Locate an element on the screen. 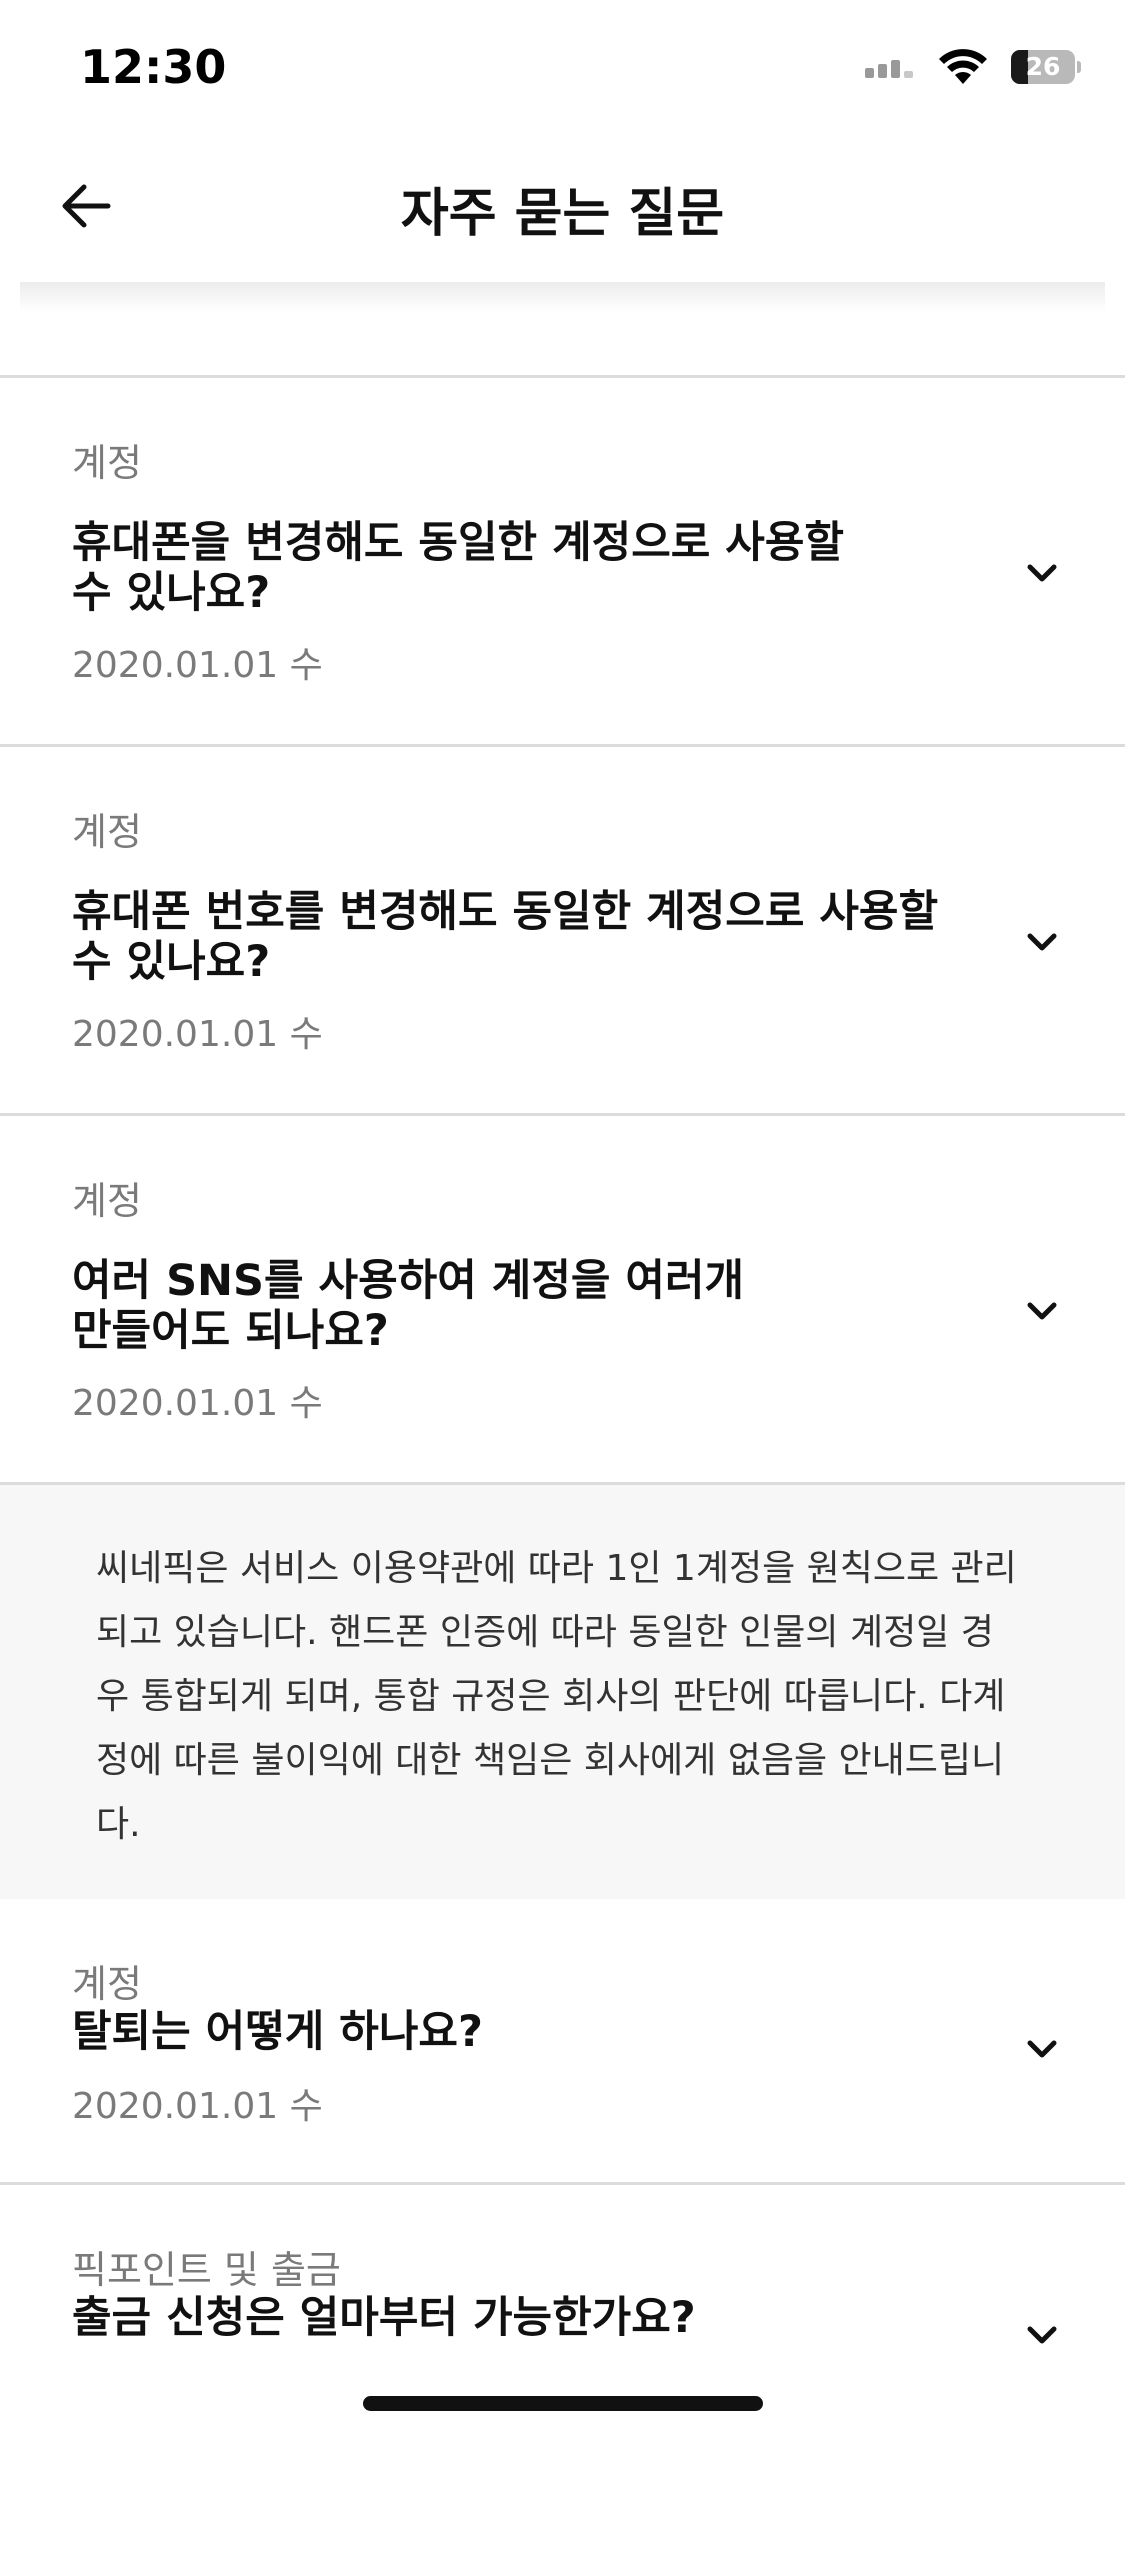 The image size is (1125, 2551). battery-icon: 26 is located at coordinates (1046, 67).